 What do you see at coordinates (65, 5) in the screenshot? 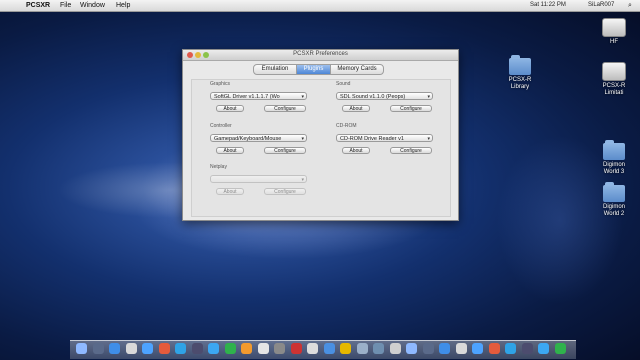
I see `menu-file: File` at bounding box center [65, 5].